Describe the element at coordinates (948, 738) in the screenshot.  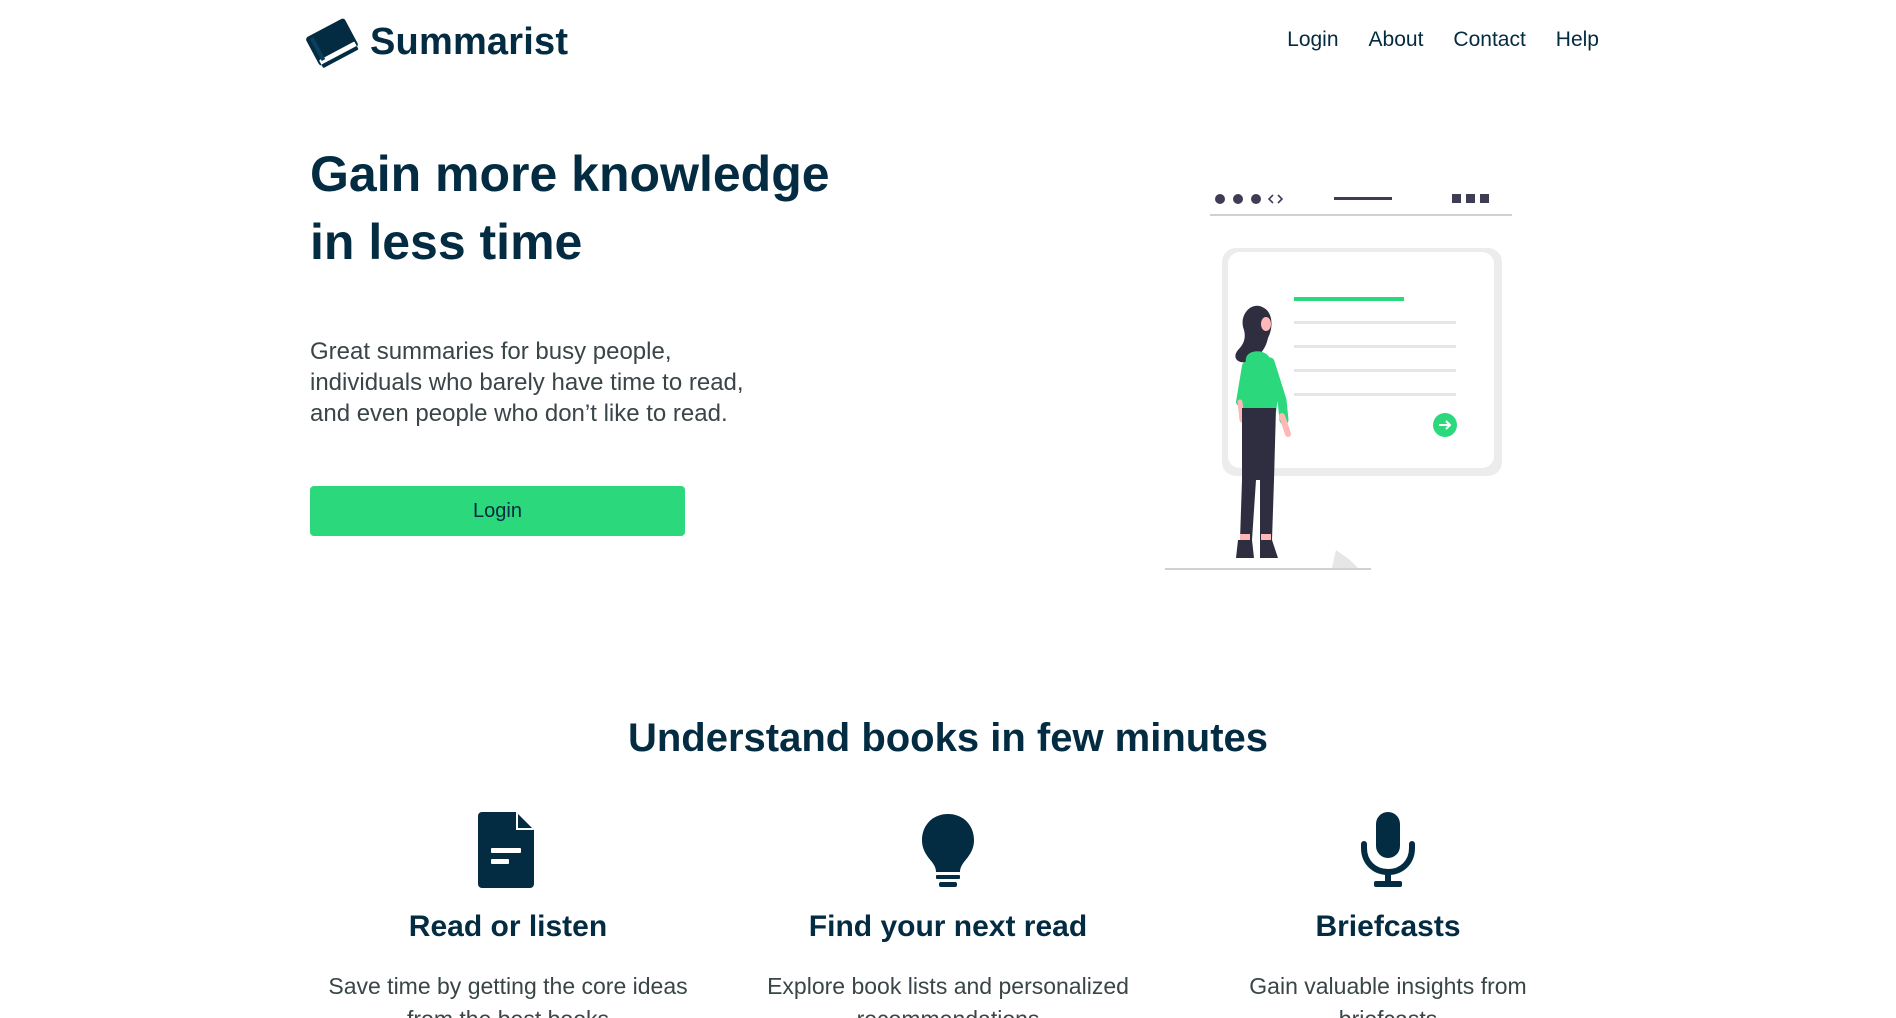
I see `features-title: Understand books in few minutes` at that location.